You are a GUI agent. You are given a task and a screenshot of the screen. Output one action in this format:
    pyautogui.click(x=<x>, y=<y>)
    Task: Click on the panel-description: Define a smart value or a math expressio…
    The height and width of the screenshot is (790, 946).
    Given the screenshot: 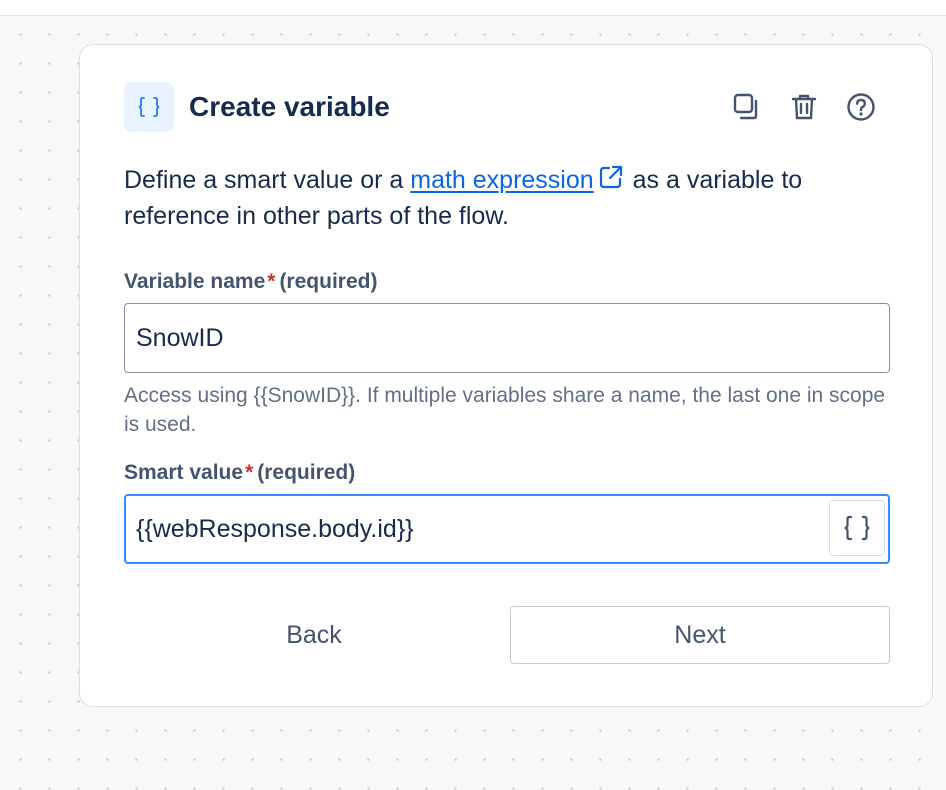 What is the action you would take?
    pyautogui.click(x=507, y=198)
    